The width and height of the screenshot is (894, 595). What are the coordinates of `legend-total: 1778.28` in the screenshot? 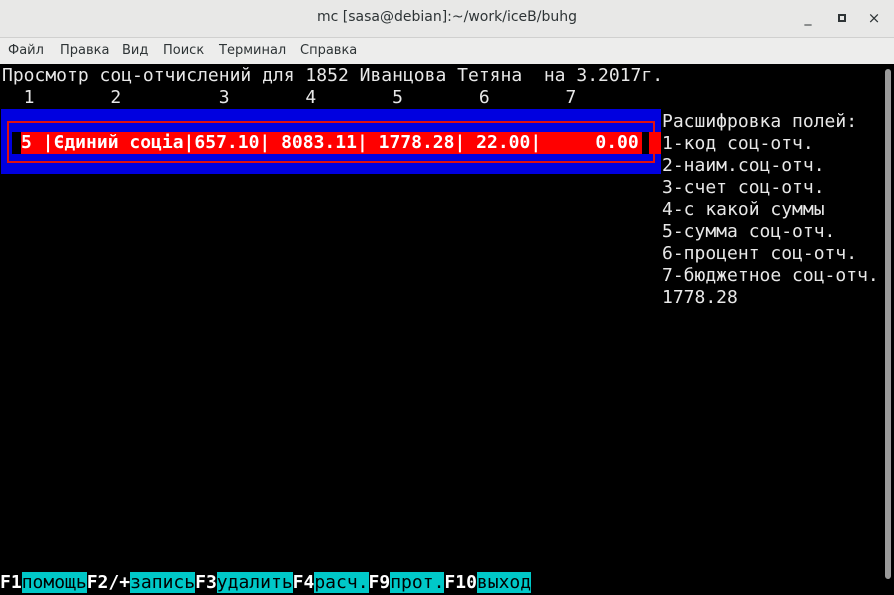 It's located at (700, 297).